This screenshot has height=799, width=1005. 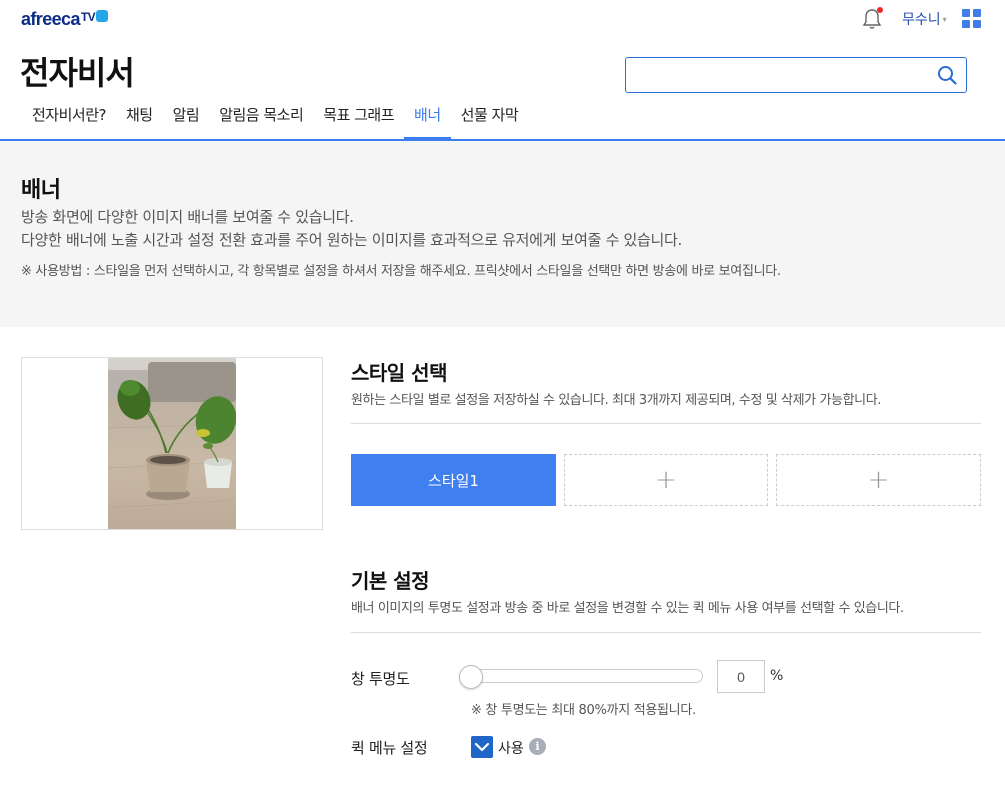 I want to click on tab-alert-voice: 알림음 목소리, so click(x=261, y=120).